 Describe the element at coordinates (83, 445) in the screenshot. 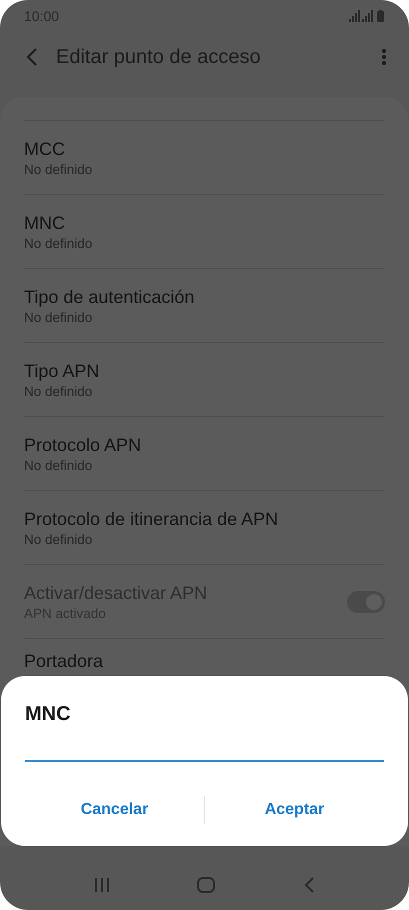

I see `setting-title: Protocolo APN` at that location.